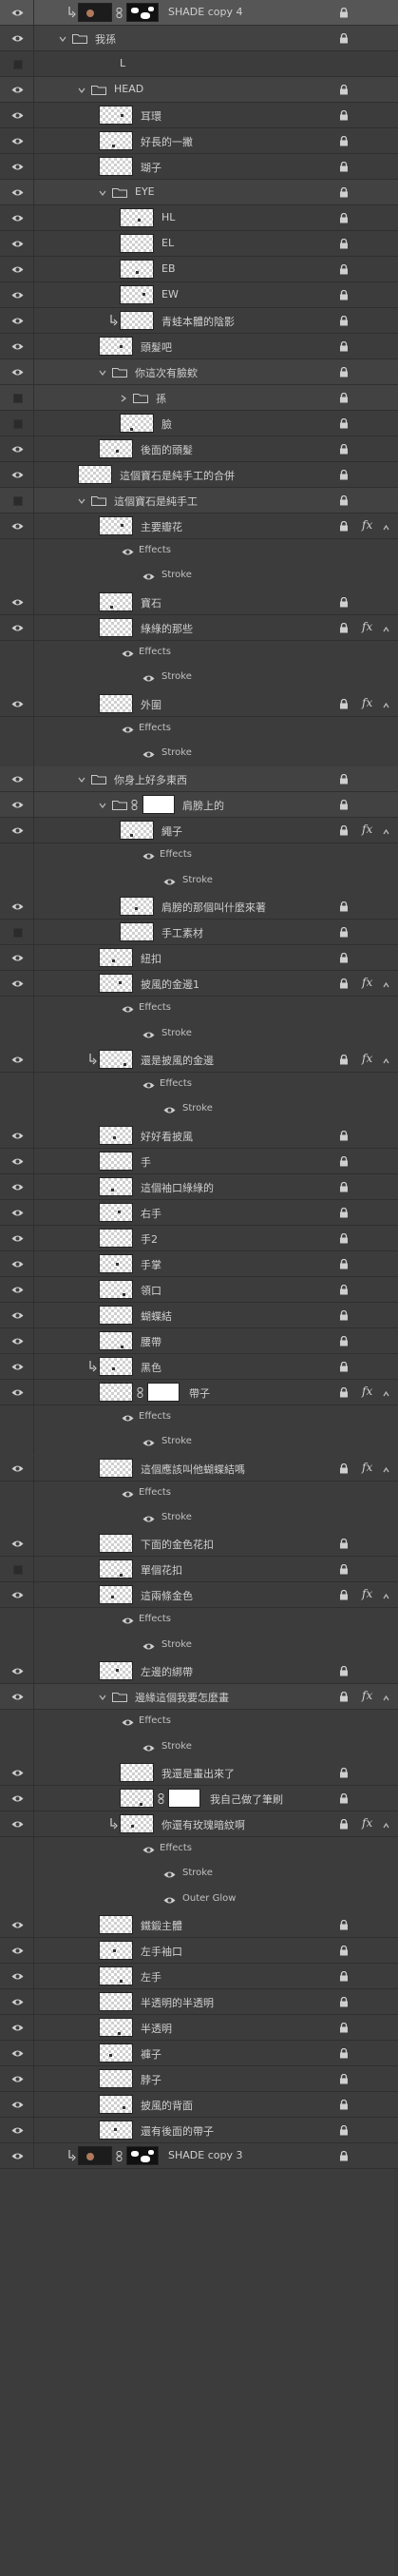  Describe the element at coordinates (199, 346) in the screenshot. I see `layer-row: 頭髮吧` at that location.